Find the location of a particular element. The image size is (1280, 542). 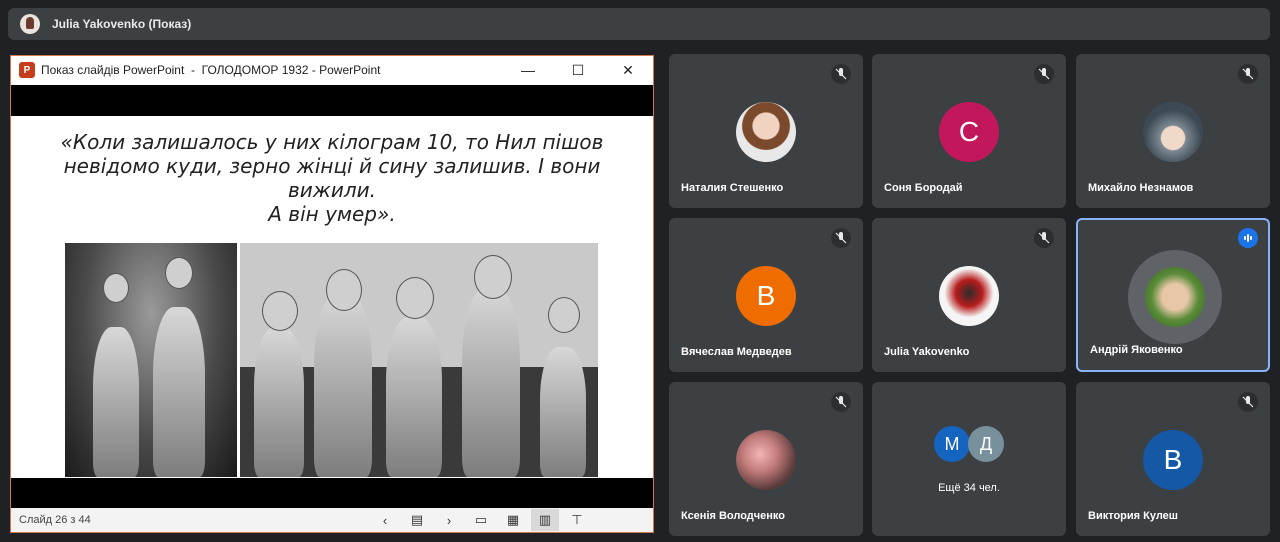

participant-avatar: Д is located at coordinates (986, 444).